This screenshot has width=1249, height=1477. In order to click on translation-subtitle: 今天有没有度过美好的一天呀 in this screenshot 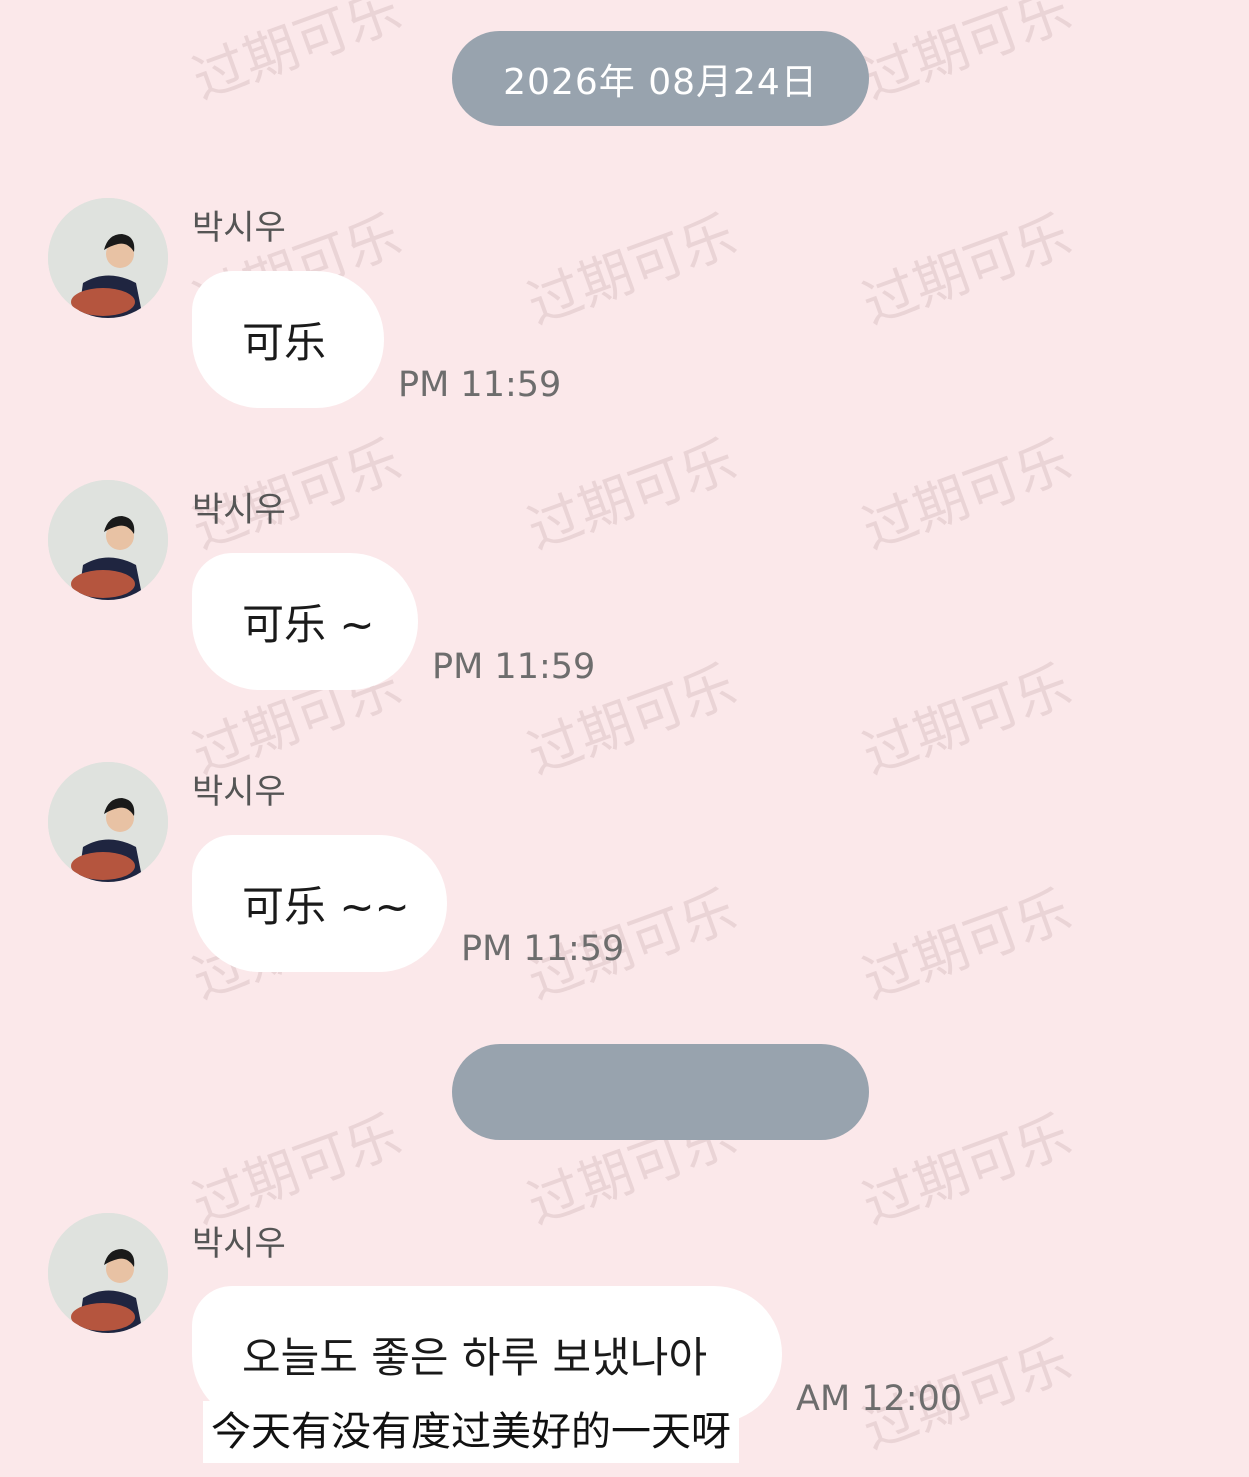, I will do `click(471, 1432)`.